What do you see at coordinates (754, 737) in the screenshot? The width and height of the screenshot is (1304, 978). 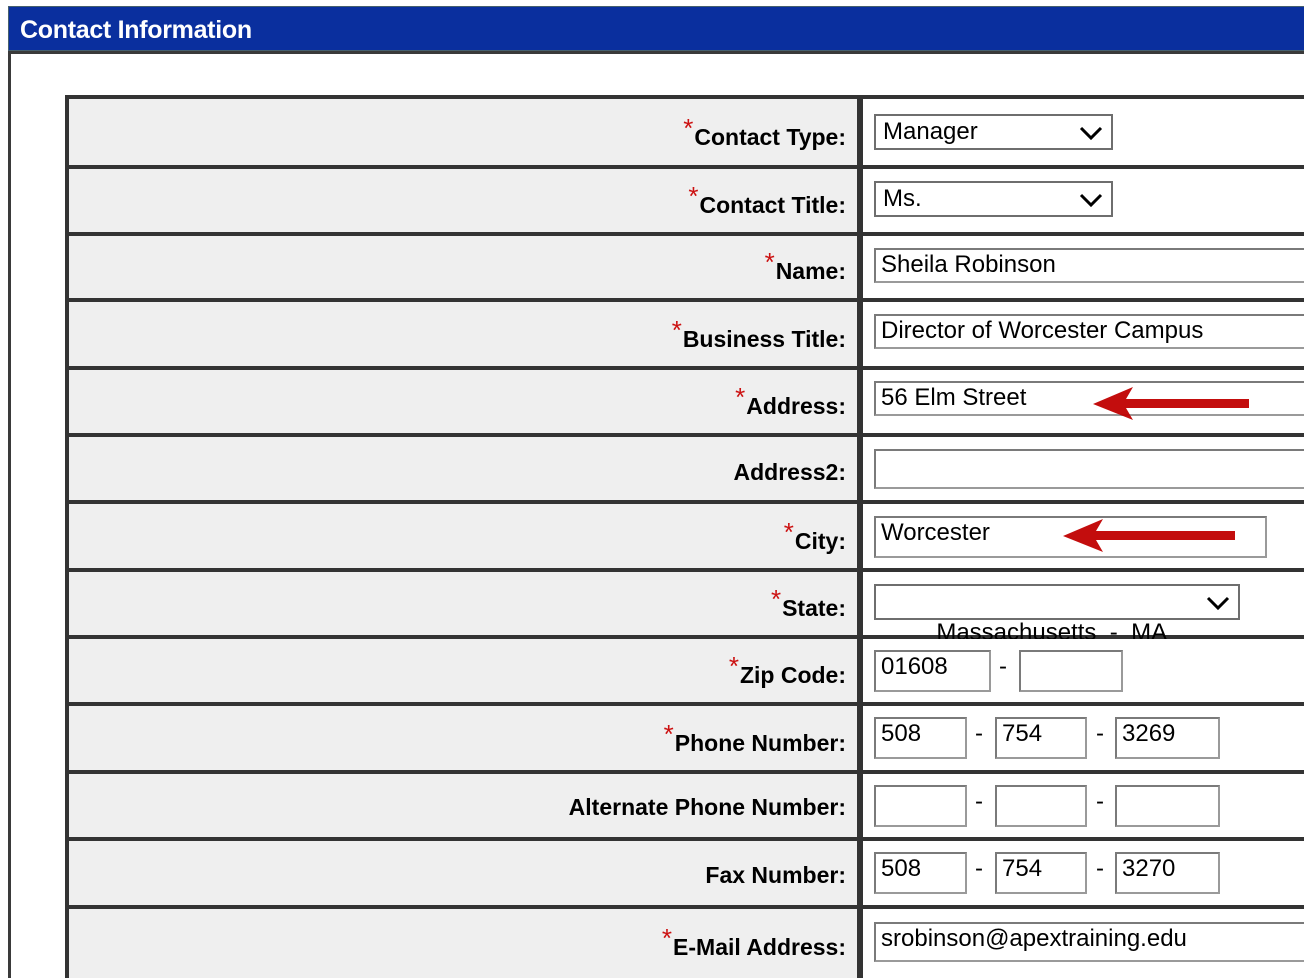 I see `phone-label: *Phone Number:` at bounding box center [754, 737].